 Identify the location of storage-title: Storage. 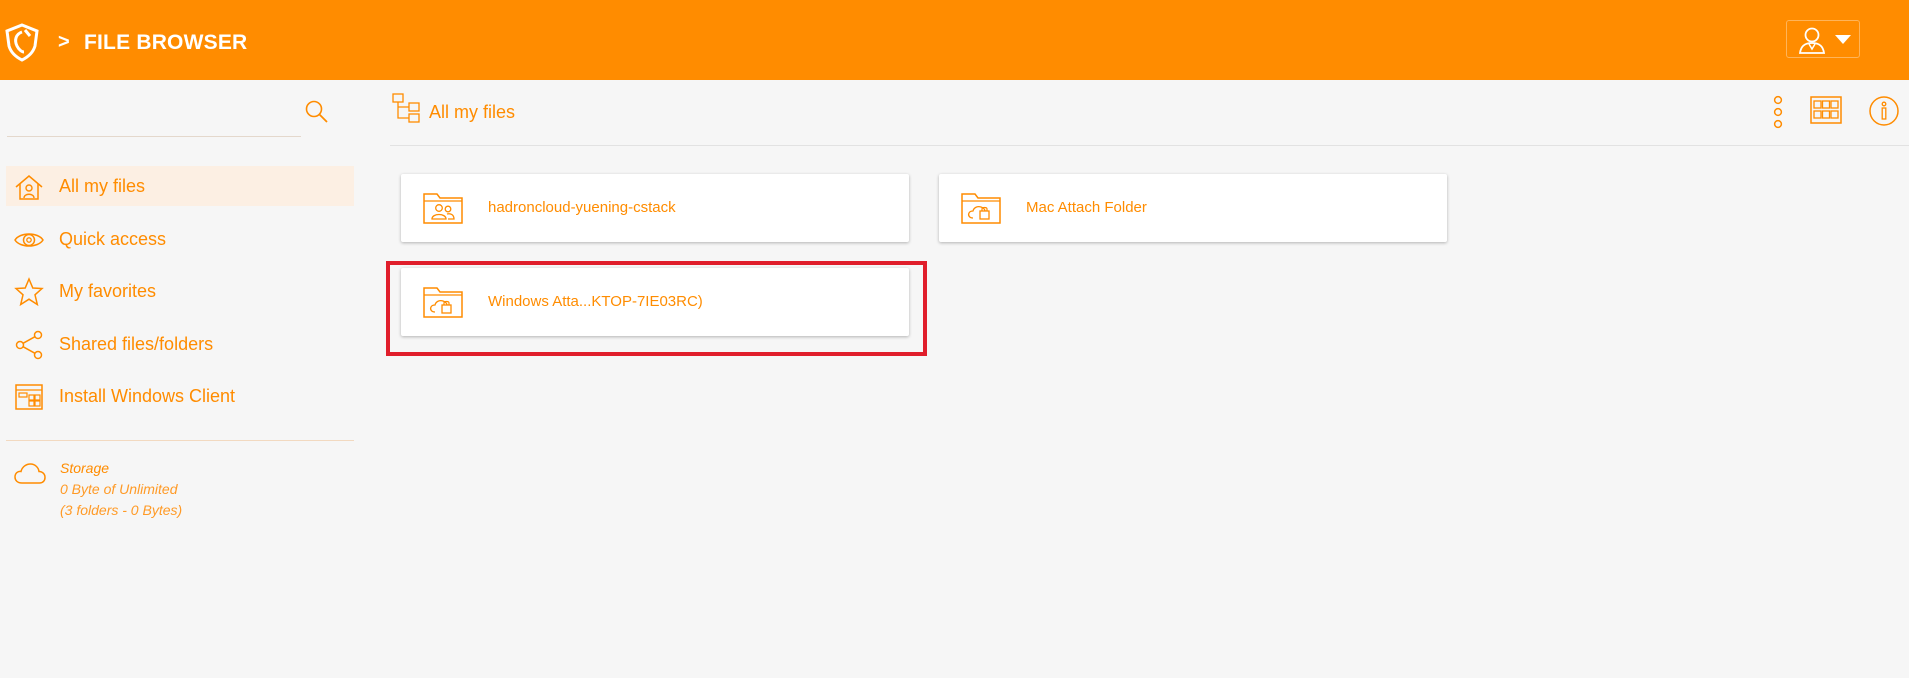
(85, 468).